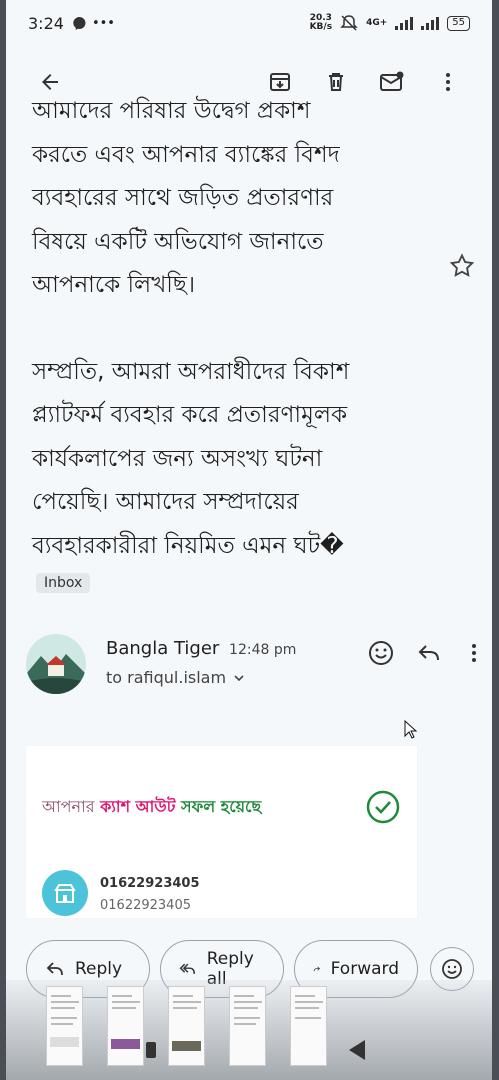 This screenshot has height=1080, width=499. What do you see at coordinates (249, 23) in the screenshot?
I see `status-bar: 3:24 ••• 20.3 KB/s 4G+ 55` at bounding box center [249, 23].